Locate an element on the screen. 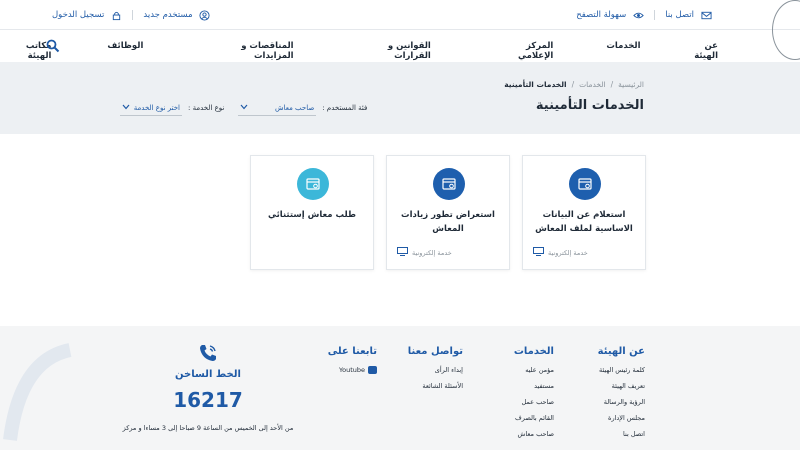 The height and width of the screenshot is (450, 800). footer-link: الأسئلة الشائعة is located at coordinates (435, 390).